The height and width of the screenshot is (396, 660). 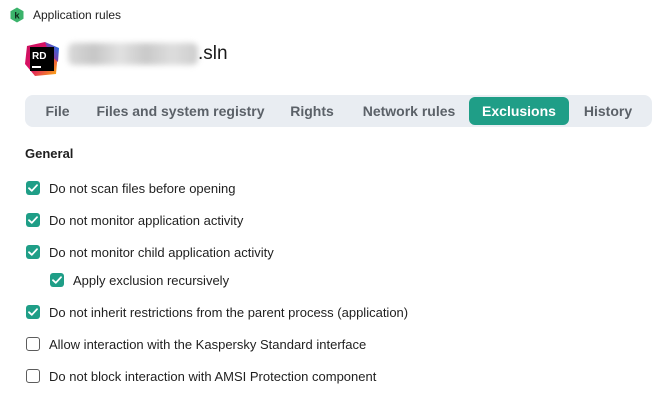 I want to click on option-label: Do not monitor application activity, so click(x=146, y=220).